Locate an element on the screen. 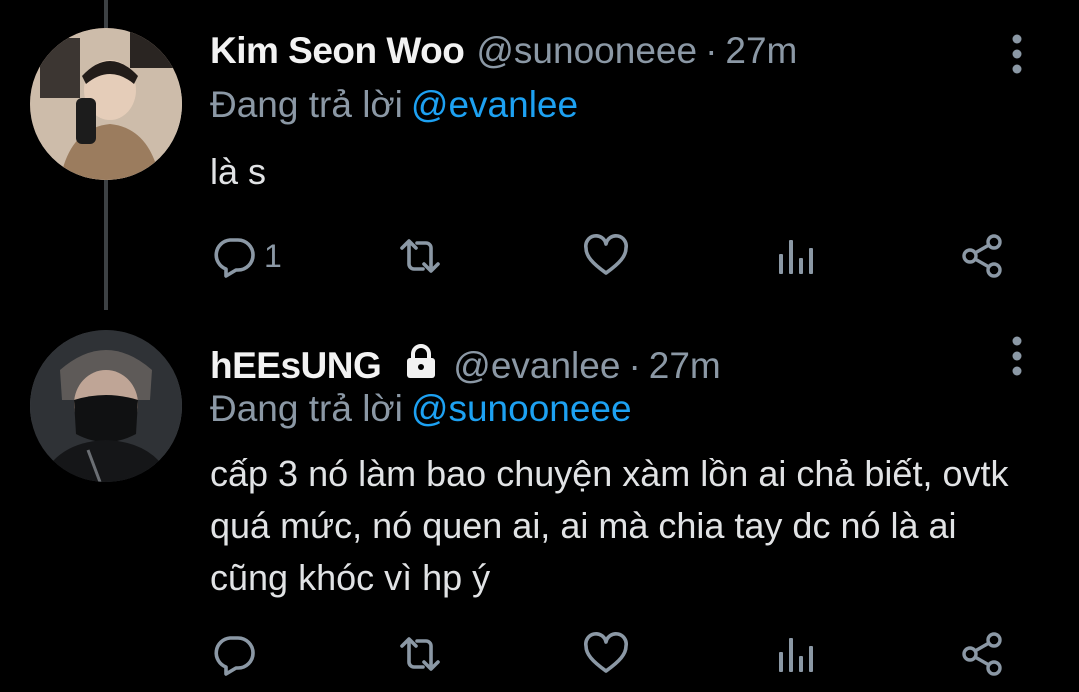  replying-to: Đang trả lời @evanlee is located at coordinates (394, 105).